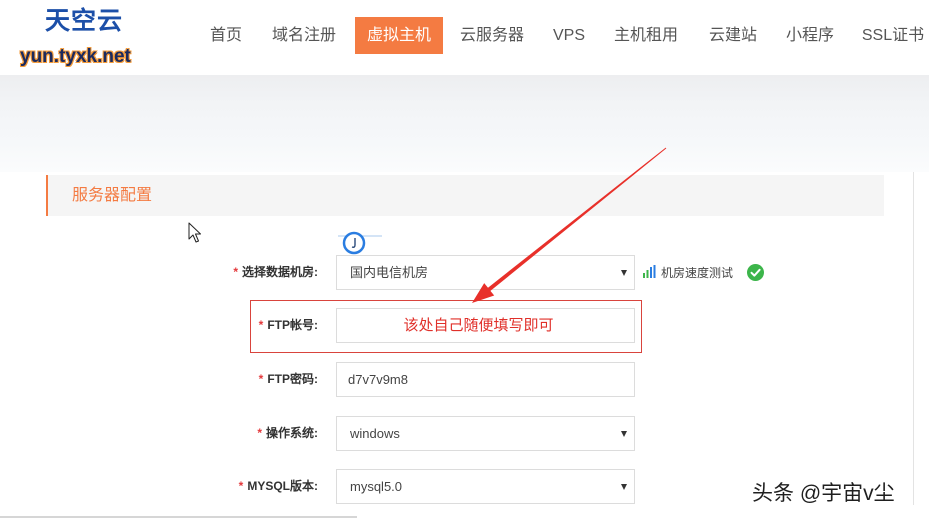 The height and width of the screenshot is (520, 929). Describe the element at coordinates (234, 325) in the screenshot. I see `ftp-account-label: * FTP帐号:` at that location.